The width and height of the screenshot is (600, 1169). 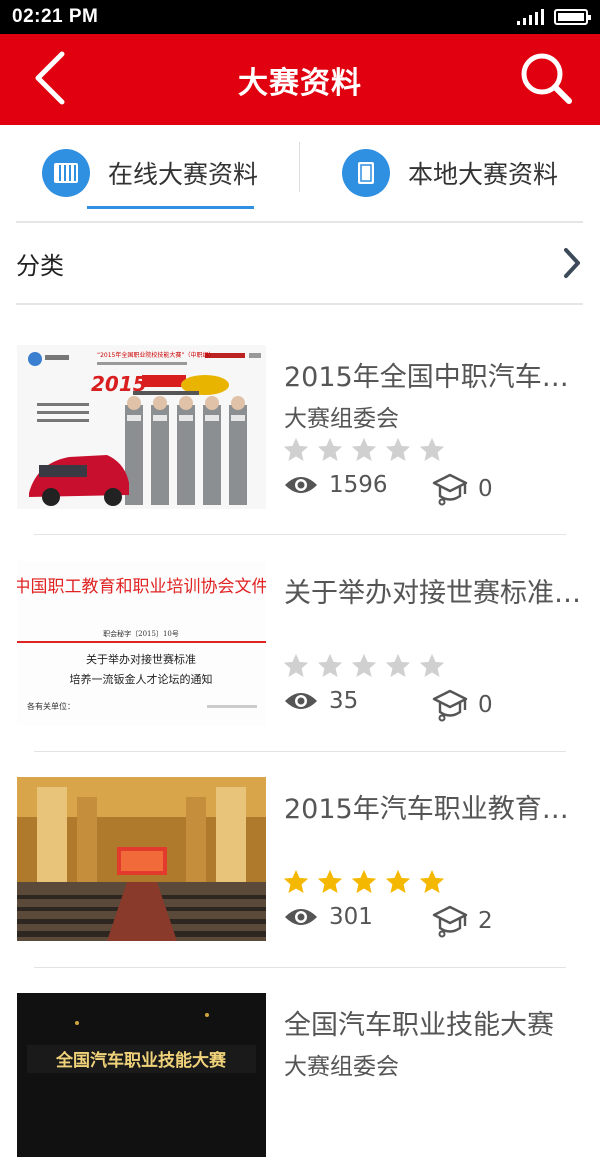 I want to click on page-title: 大赛资料, so click(x=300, y=83).